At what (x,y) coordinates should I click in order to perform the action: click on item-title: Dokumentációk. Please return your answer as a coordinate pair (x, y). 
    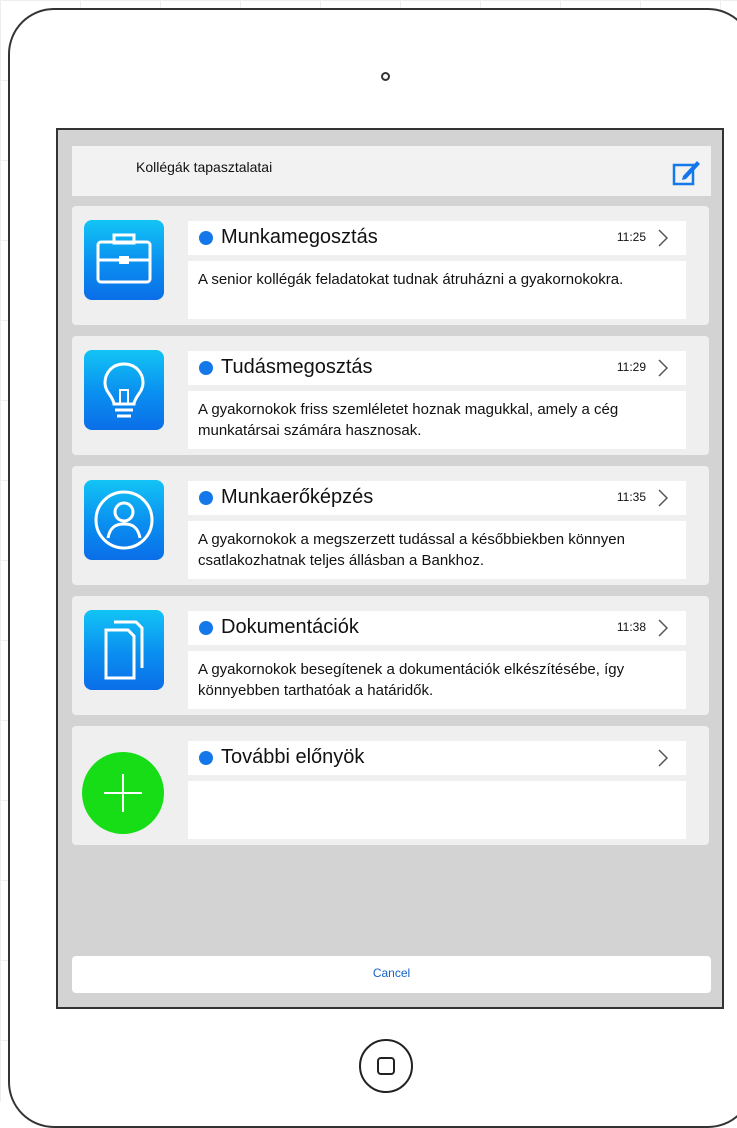
    Looking at the image, I should click on (290, 627).